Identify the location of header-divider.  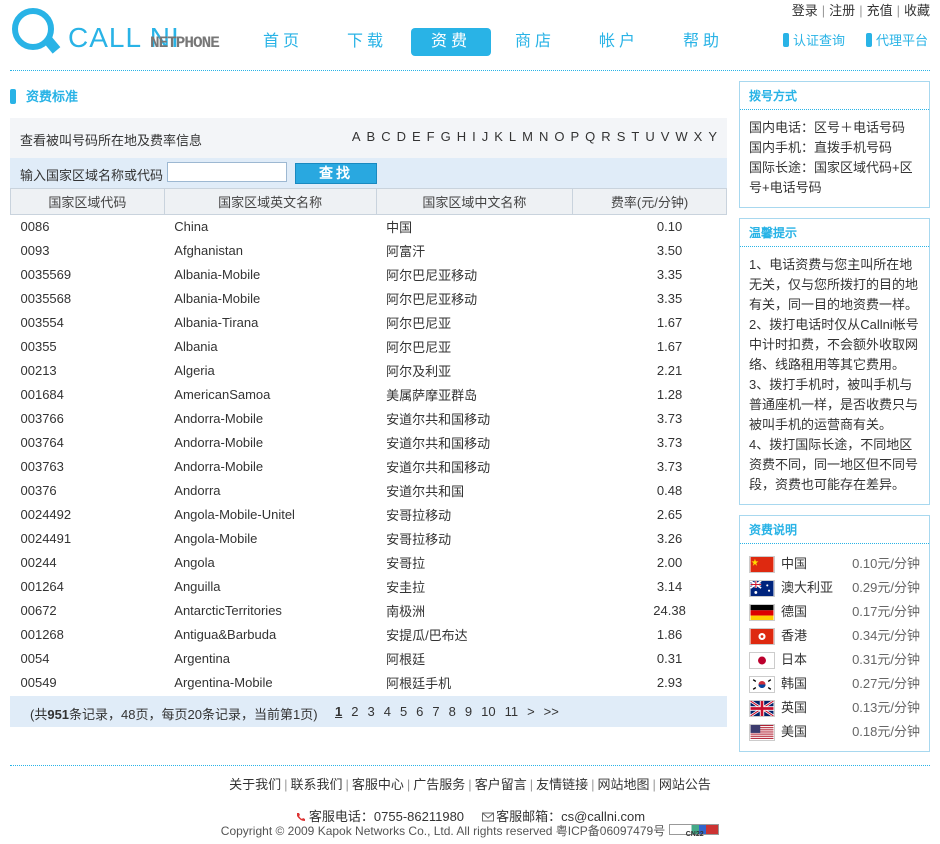
(470, 70).